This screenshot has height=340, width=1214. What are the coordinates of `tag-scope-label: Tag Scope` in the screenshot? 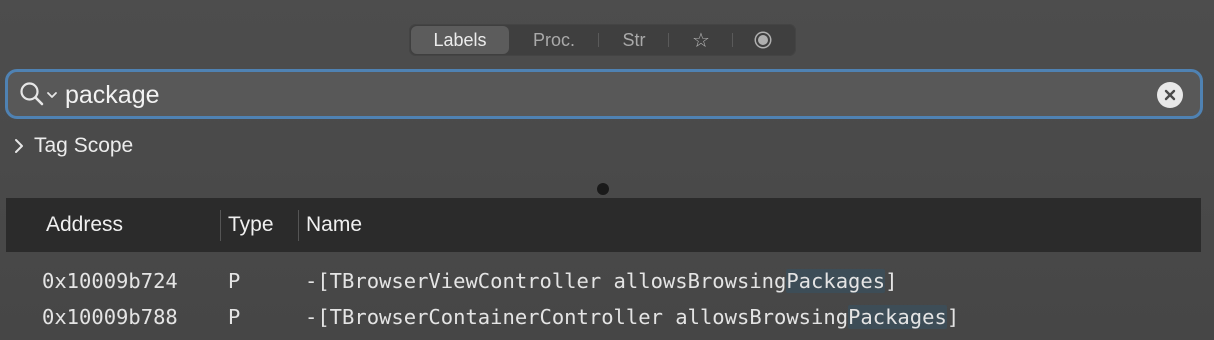 It's located at (84, 145).